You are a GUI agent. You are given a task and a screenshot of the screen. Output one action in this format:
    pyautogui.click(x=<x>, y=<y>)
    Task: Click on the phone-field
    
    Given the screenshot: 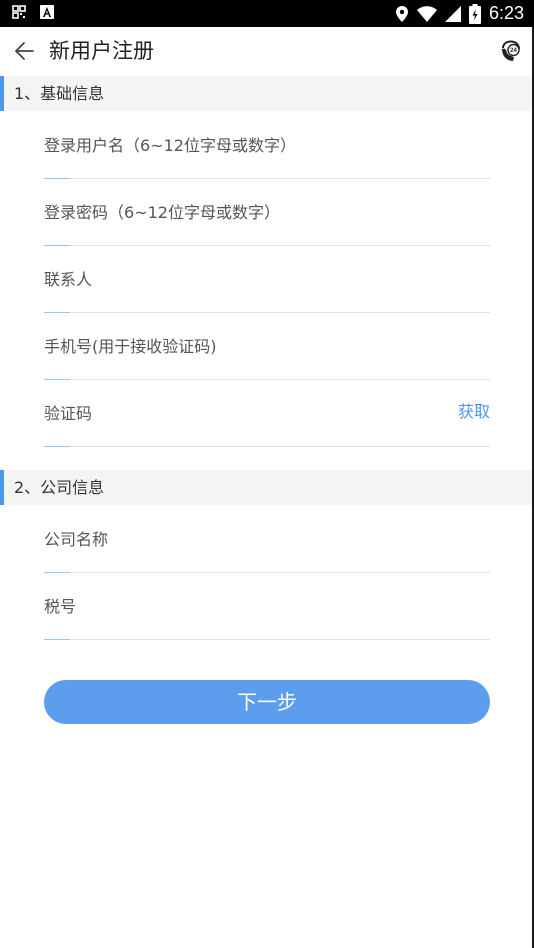 What is the action you would take?
    pyautogui.click(x=267, y=346)
    